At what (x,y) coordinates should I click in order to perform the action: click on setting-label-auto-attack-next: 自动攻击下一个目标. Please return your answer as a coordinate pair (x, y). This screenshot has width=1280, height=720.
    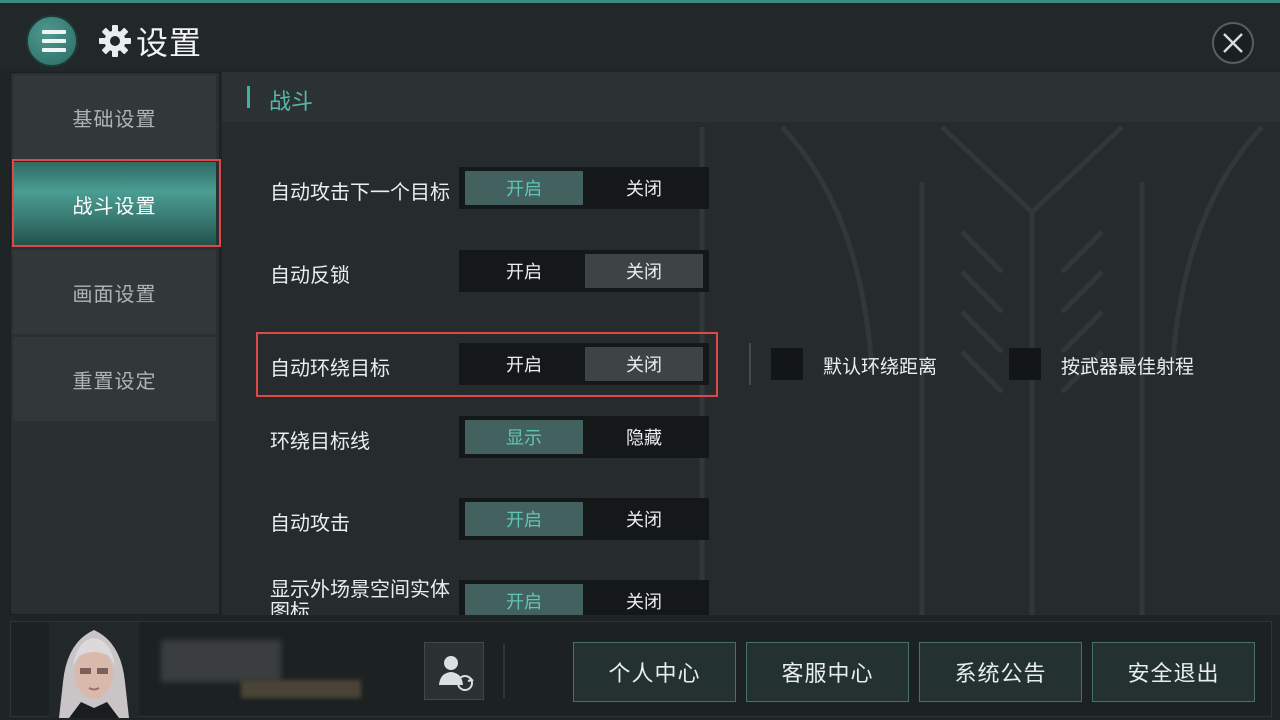
    Looking at the image, I should click on (360, 192).